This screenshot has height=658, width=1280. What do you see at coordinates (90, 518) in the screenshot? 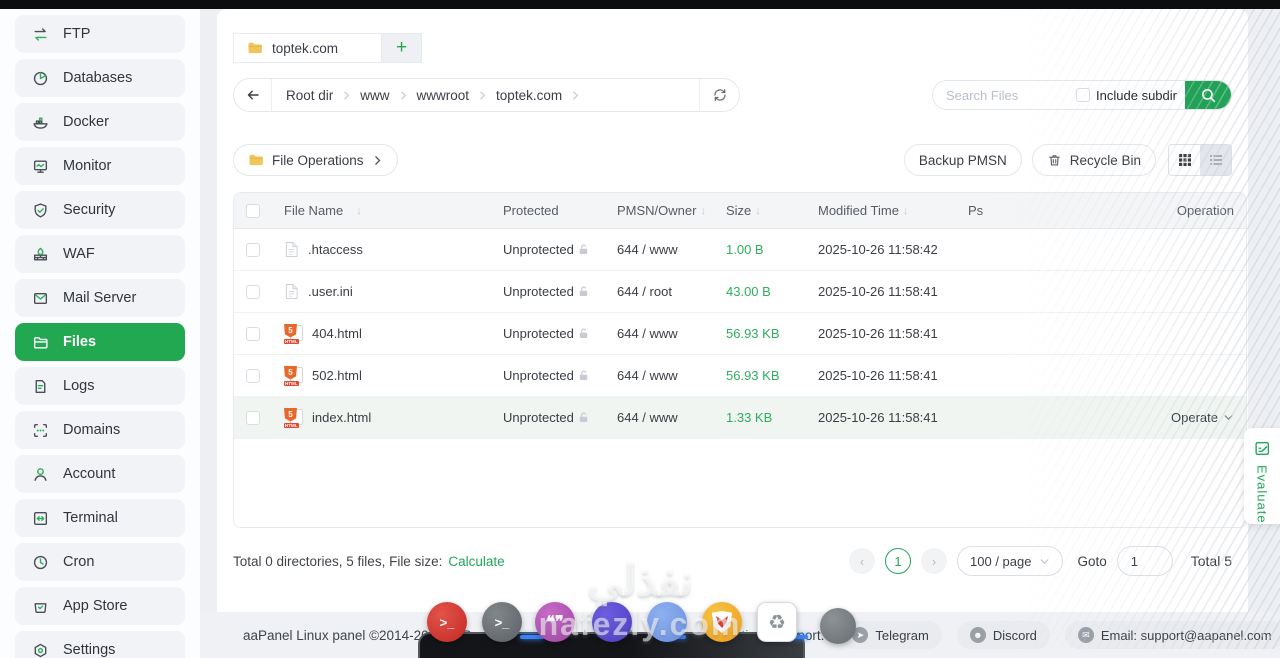
I see `sidebar-item-label: Terminal` at bounding box center [90, 518].